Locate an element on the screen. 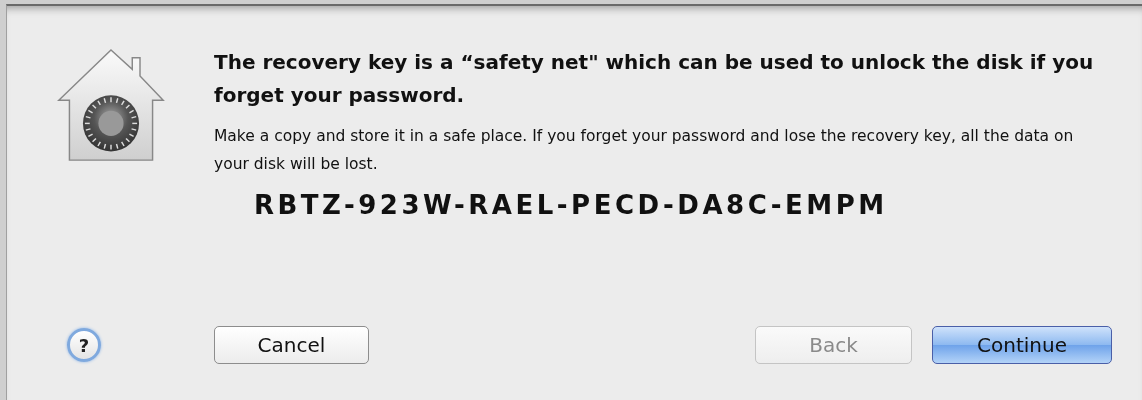 The height and width of the screenshot is (400, 1142). recovery-key: RBTZ-923W-RAEL-PECD-DA8C-EMPM is located at coordinates (571, 205).